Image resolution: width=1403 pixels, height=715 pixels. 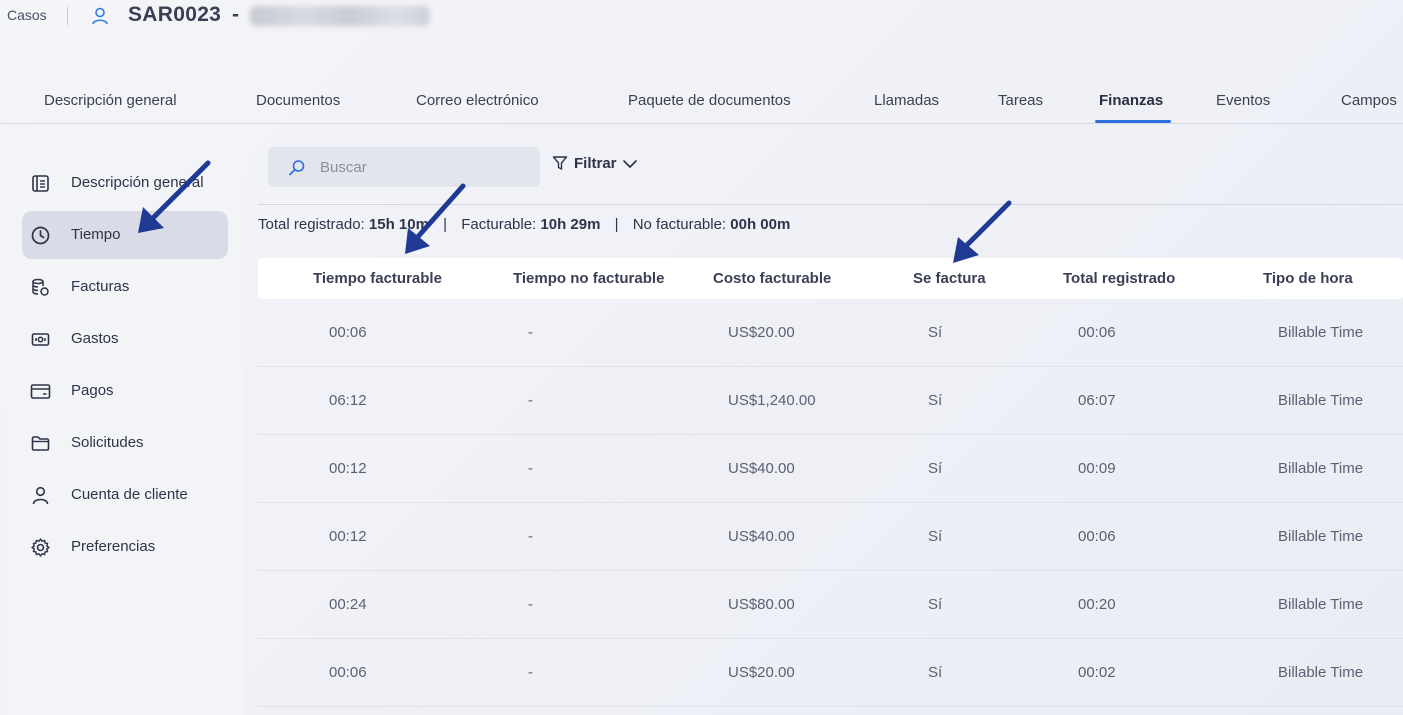 I want to click on sidebar-item-solicitudes: Solicitudes, so click(x=125, y=443).